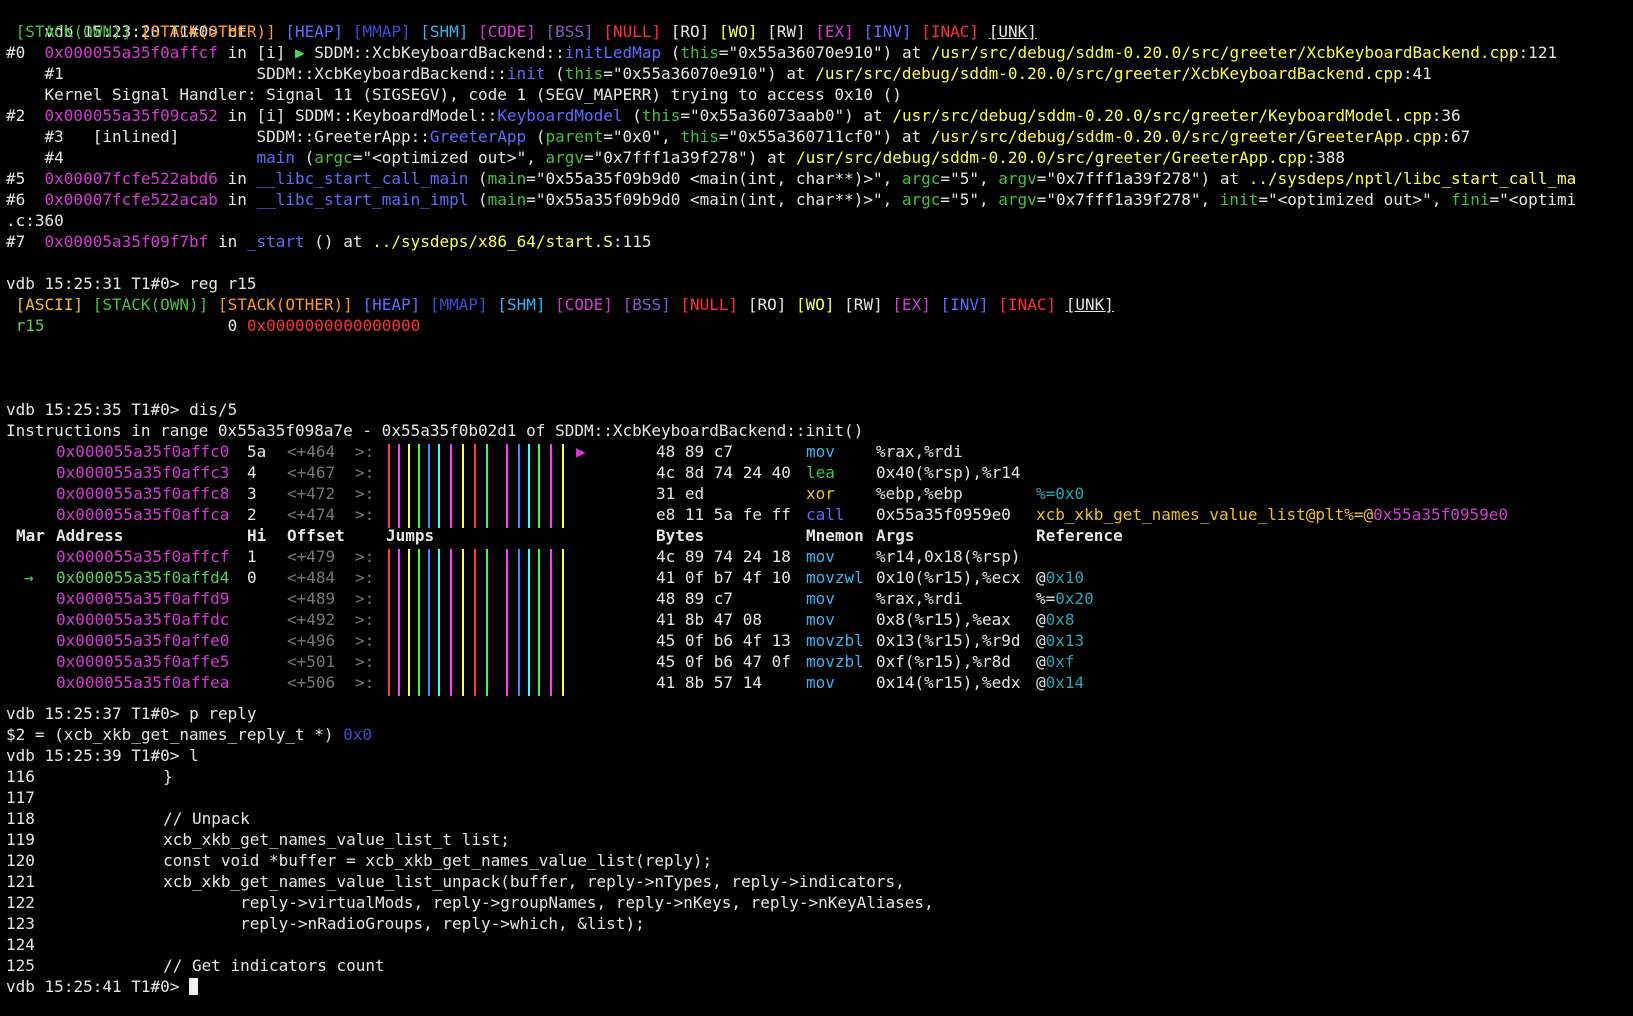 This screenshot has height=1016, width=1633. Describe the element at coordinates (223, 713) in the screenshot. I see `command-text: p reply` at that location.